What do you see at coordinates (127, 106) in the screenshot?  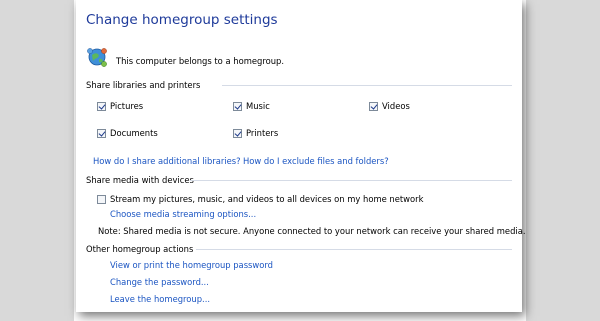 I see `pictures-label: Pictures` at bounding box center [127, 106].